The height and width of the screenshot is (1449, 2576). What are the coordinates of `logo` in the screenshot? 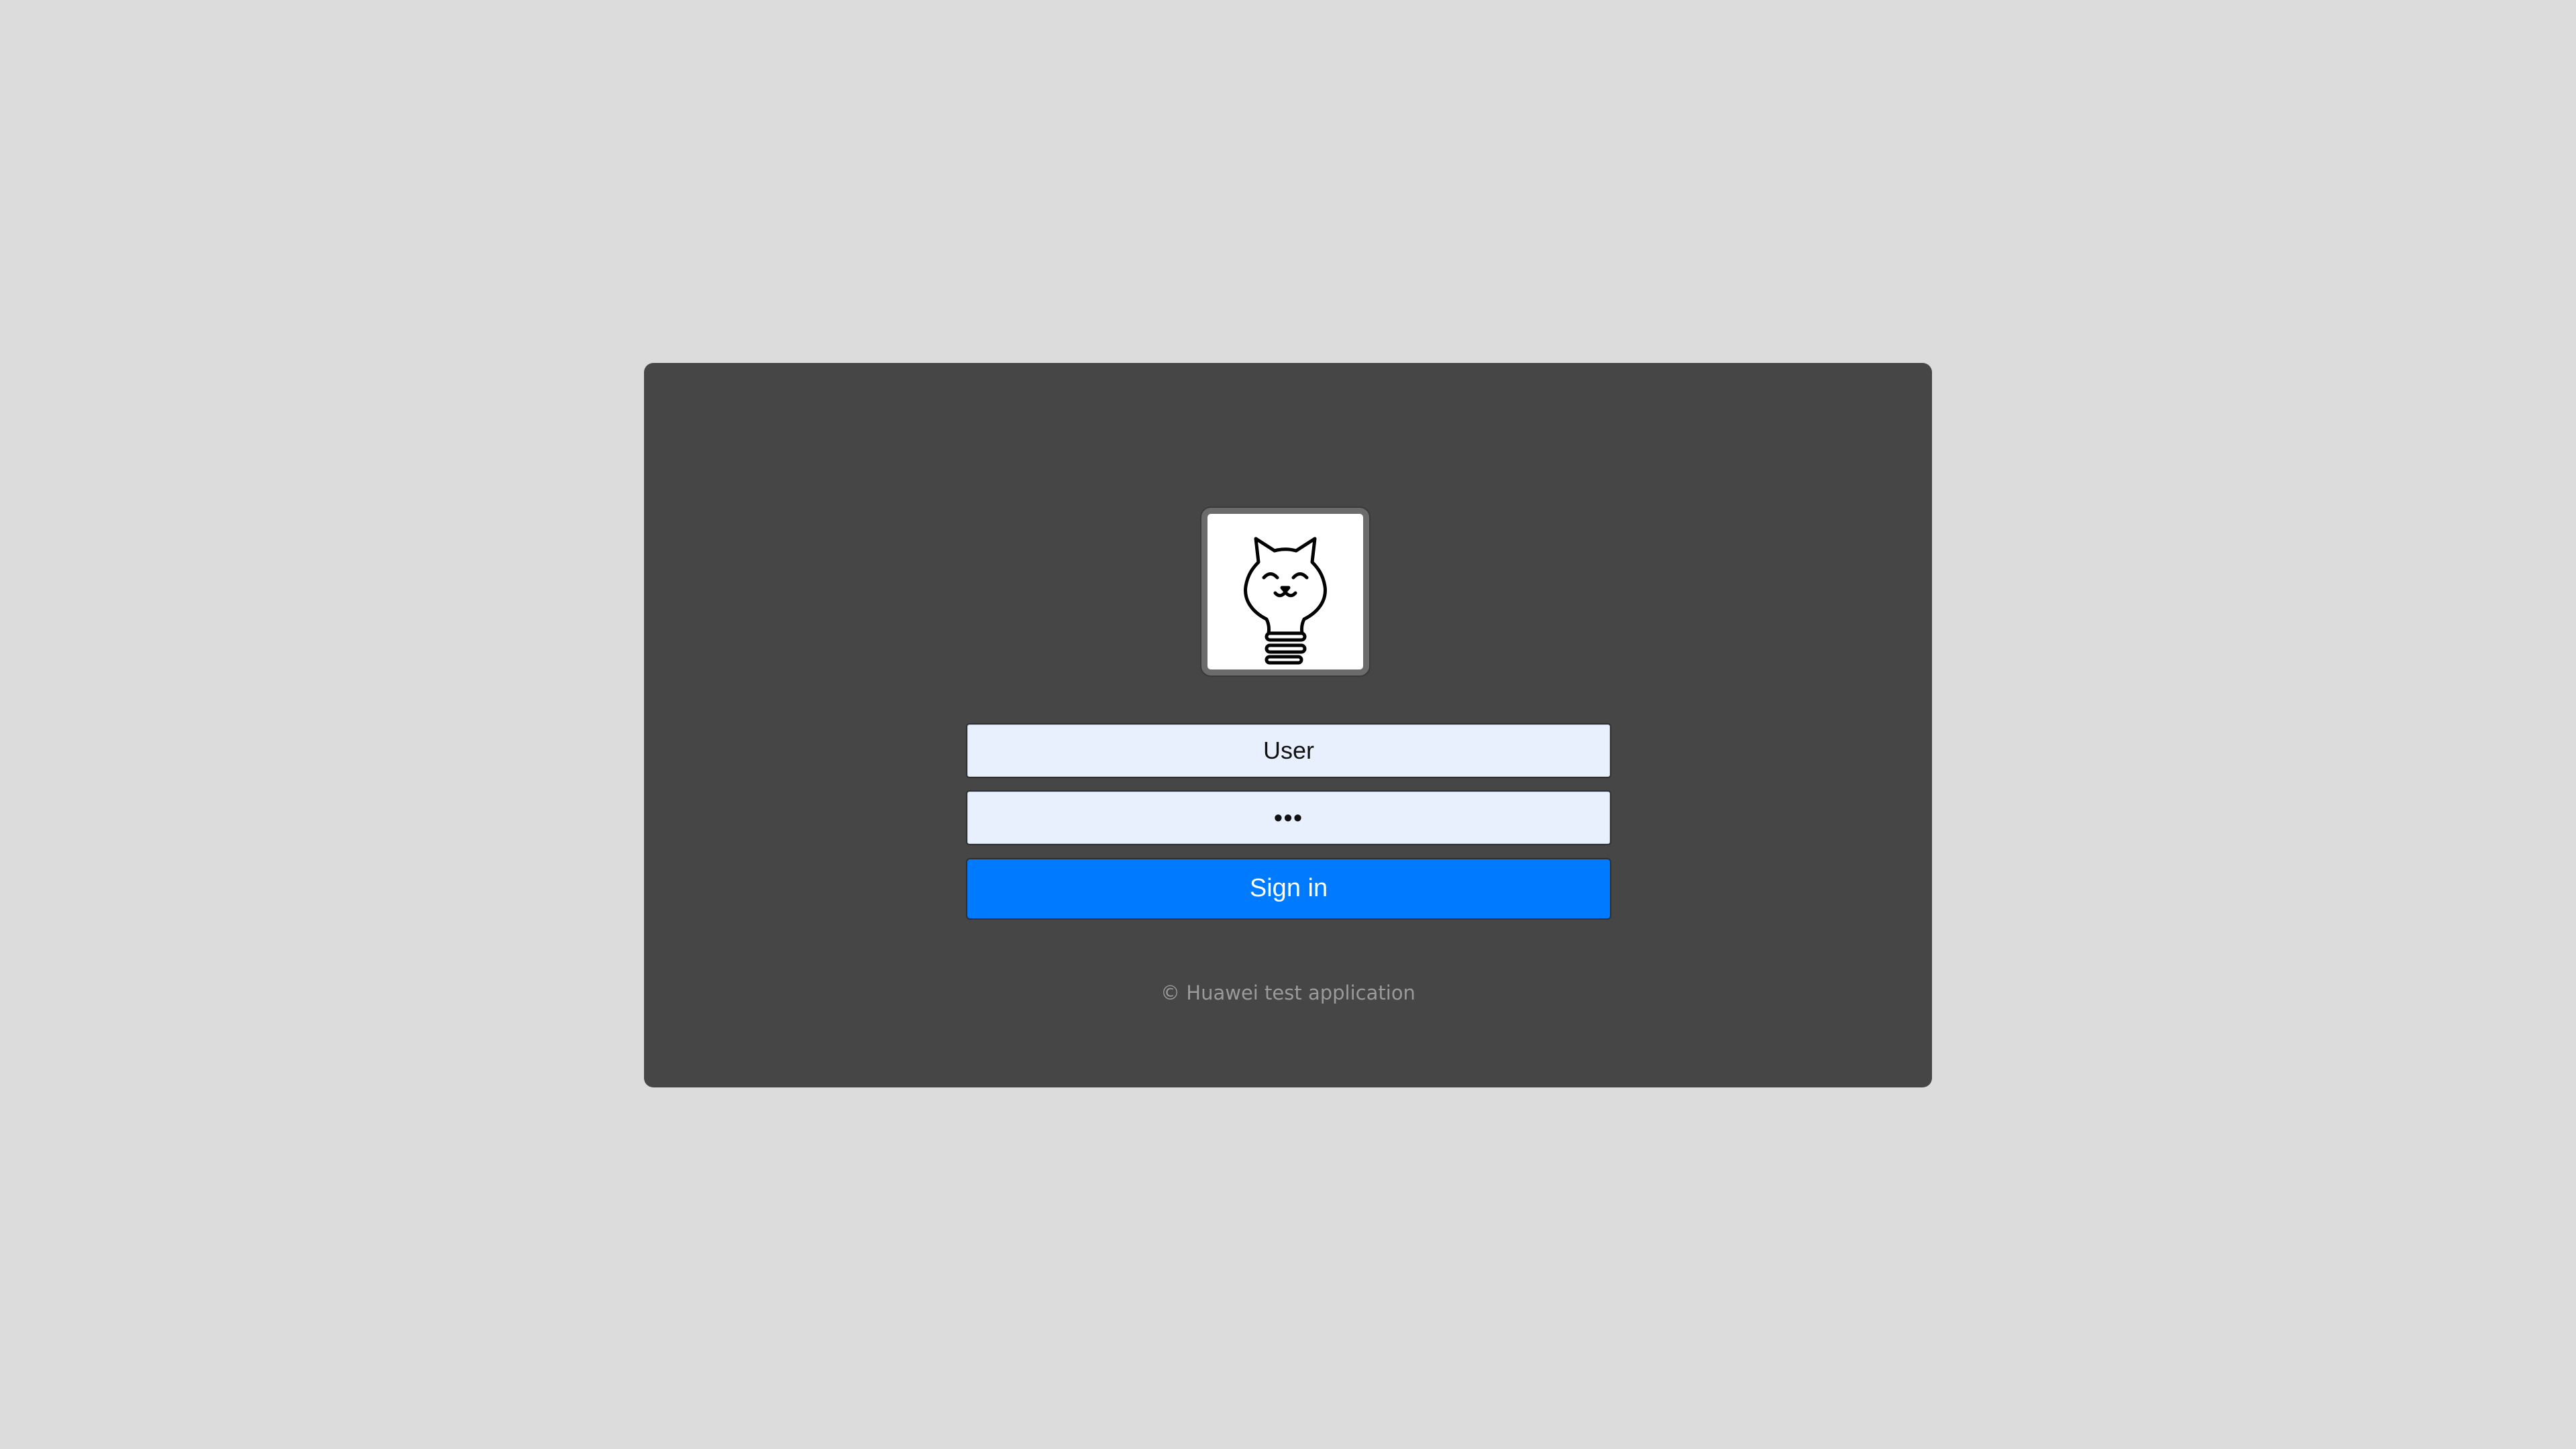 It's located at (1285, 592).